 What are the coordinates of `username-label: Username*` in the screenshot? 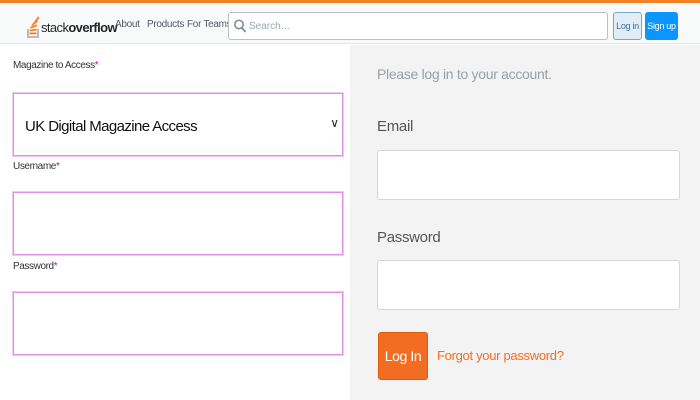 It's located at (36, 166).